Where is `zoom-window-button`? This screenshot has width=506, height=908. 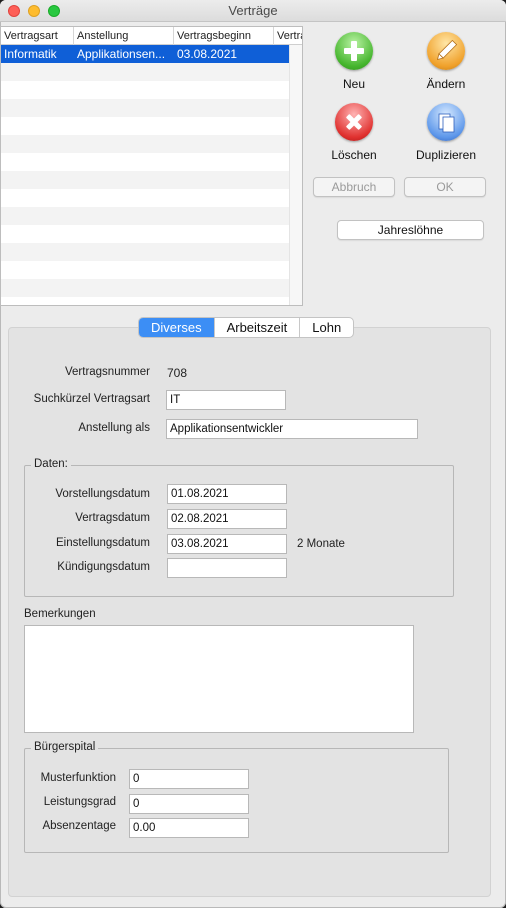
zoom-window-button is located at coordinates (54, 11).